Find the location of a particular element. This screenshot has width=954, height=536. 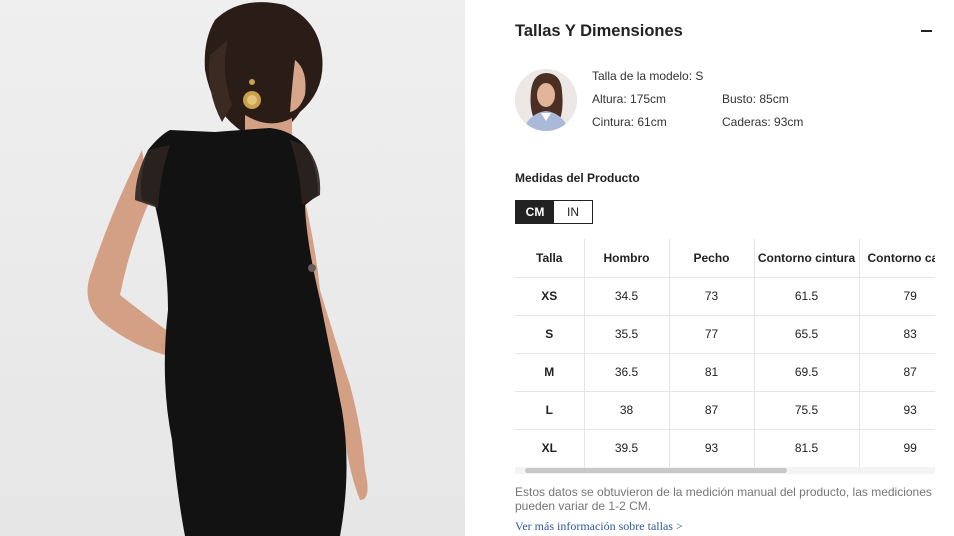

table-cell: 61.5 is located at coordinates (806, 296).